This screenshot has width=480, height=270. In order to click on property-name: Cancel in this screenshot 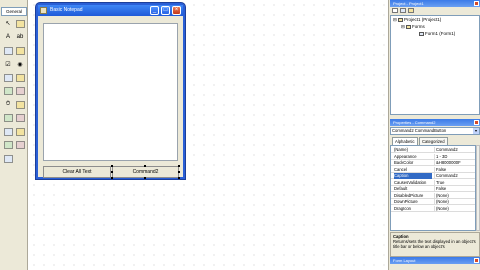, I will do `click(401, 169)`.